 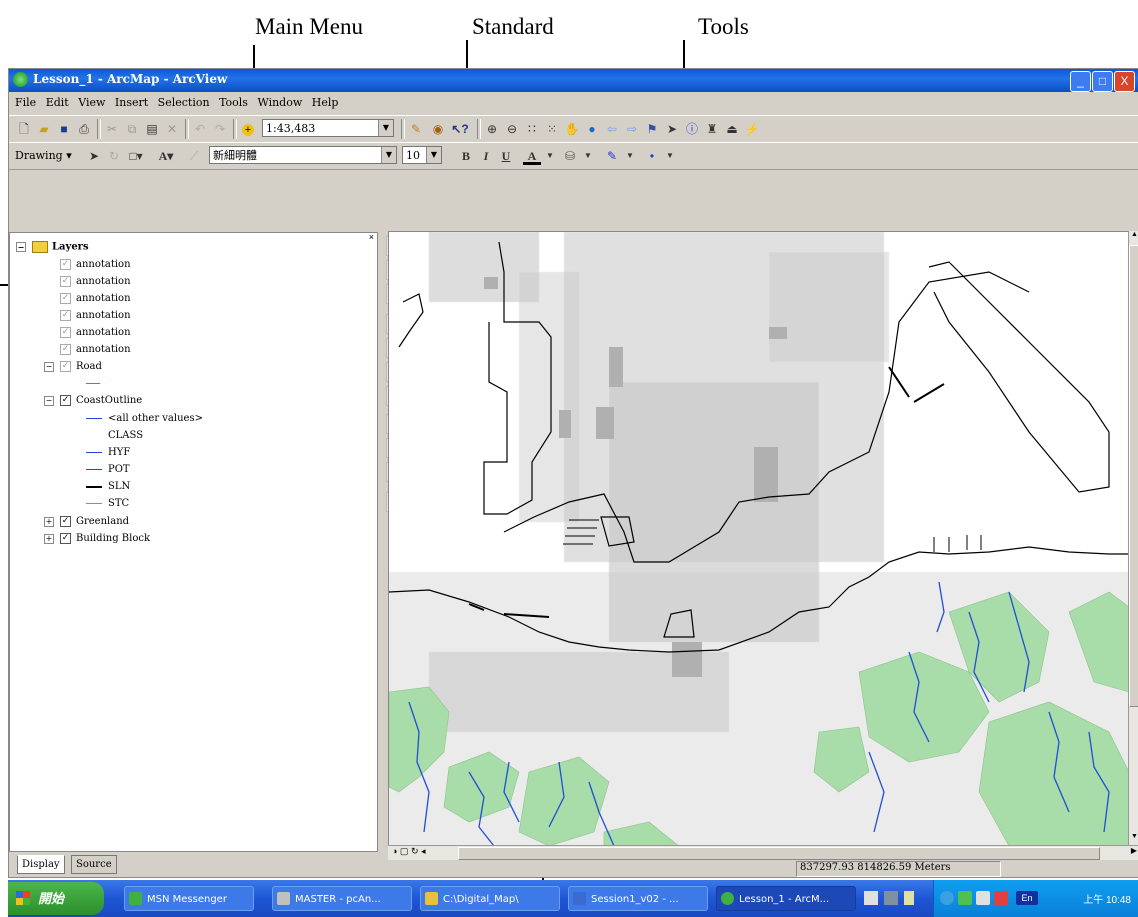 What do you see at coordinates (1080, 81) in the screenshot?
I see `minimize-button: _` at bounding box center [1080, 81].